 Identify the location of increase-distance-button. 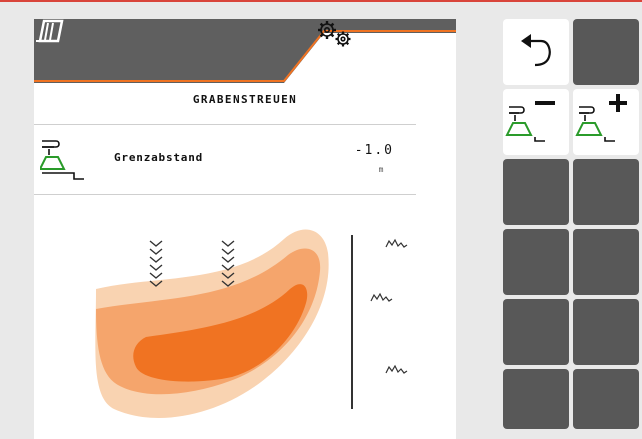
(606, 122).